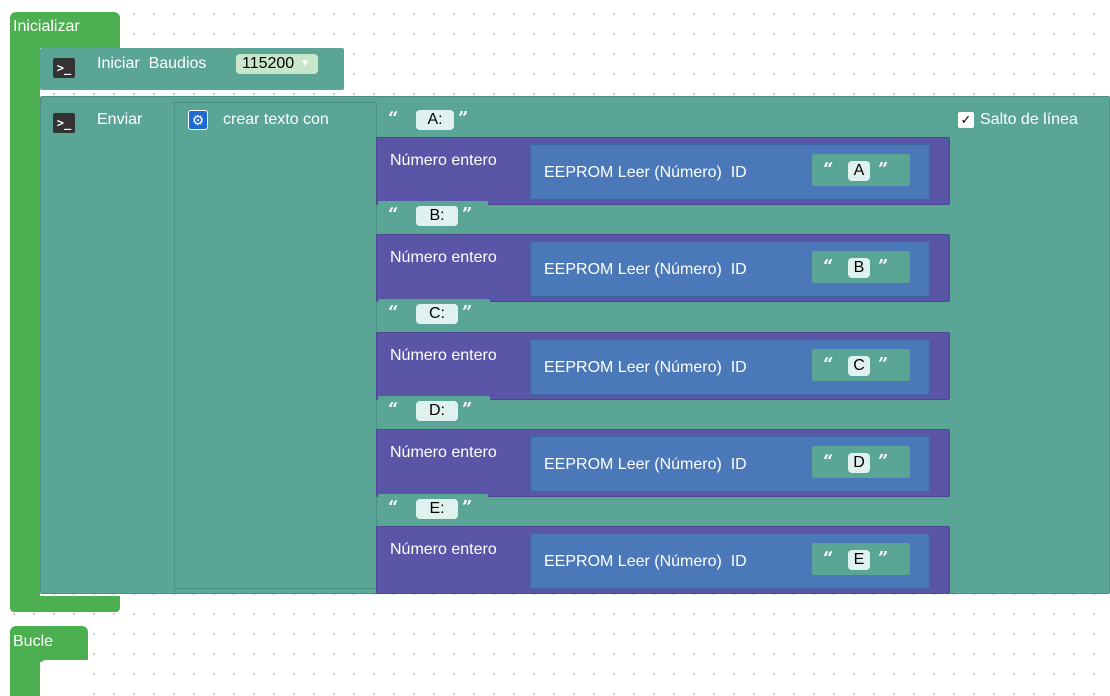  Describe the element at coordinates (275, 345) in the screenshot. I see `create-text-block` at that location.